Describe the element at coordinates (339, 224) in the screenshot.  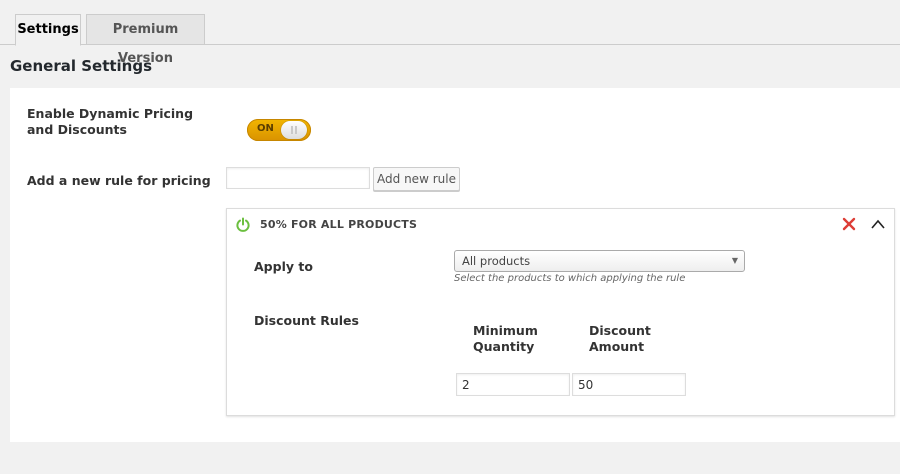
I see `rule-title: 50% FOR ALL PRODUCTS` at that location.